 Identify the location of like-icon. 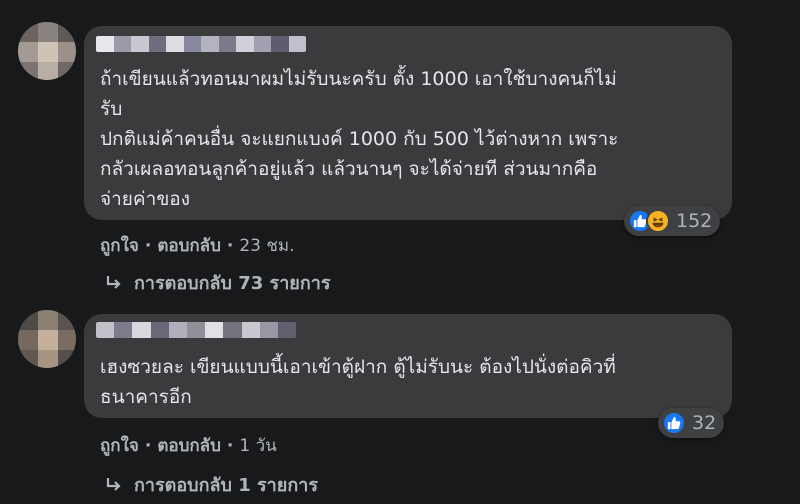
(674, 423).